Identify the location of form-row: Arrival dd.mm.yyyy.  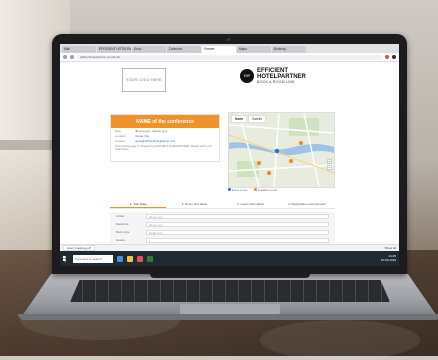
(222, 216).